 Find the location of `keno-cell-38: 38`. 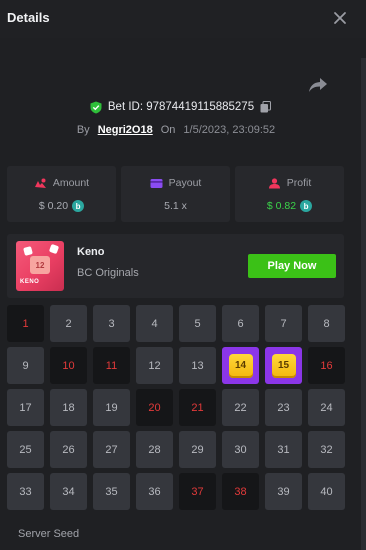

keno-cell-38: 38 is located at coordinates (240, 491).